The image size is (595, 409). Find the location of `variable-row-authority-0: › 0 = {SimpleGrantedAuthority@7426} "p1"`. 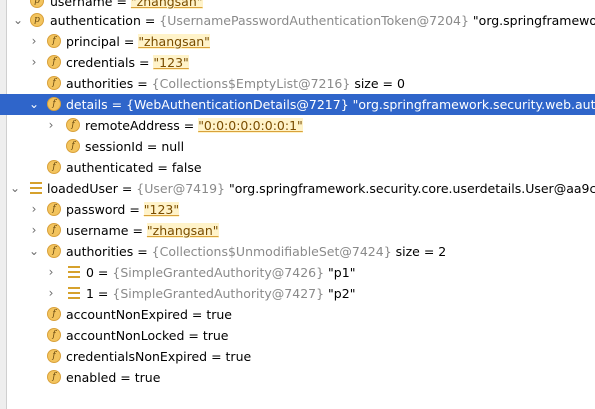

variable-row-authority-0: › 0 = {SimpleGrantedAuthority@7426} "p1" is located at coordinates (297, 272).